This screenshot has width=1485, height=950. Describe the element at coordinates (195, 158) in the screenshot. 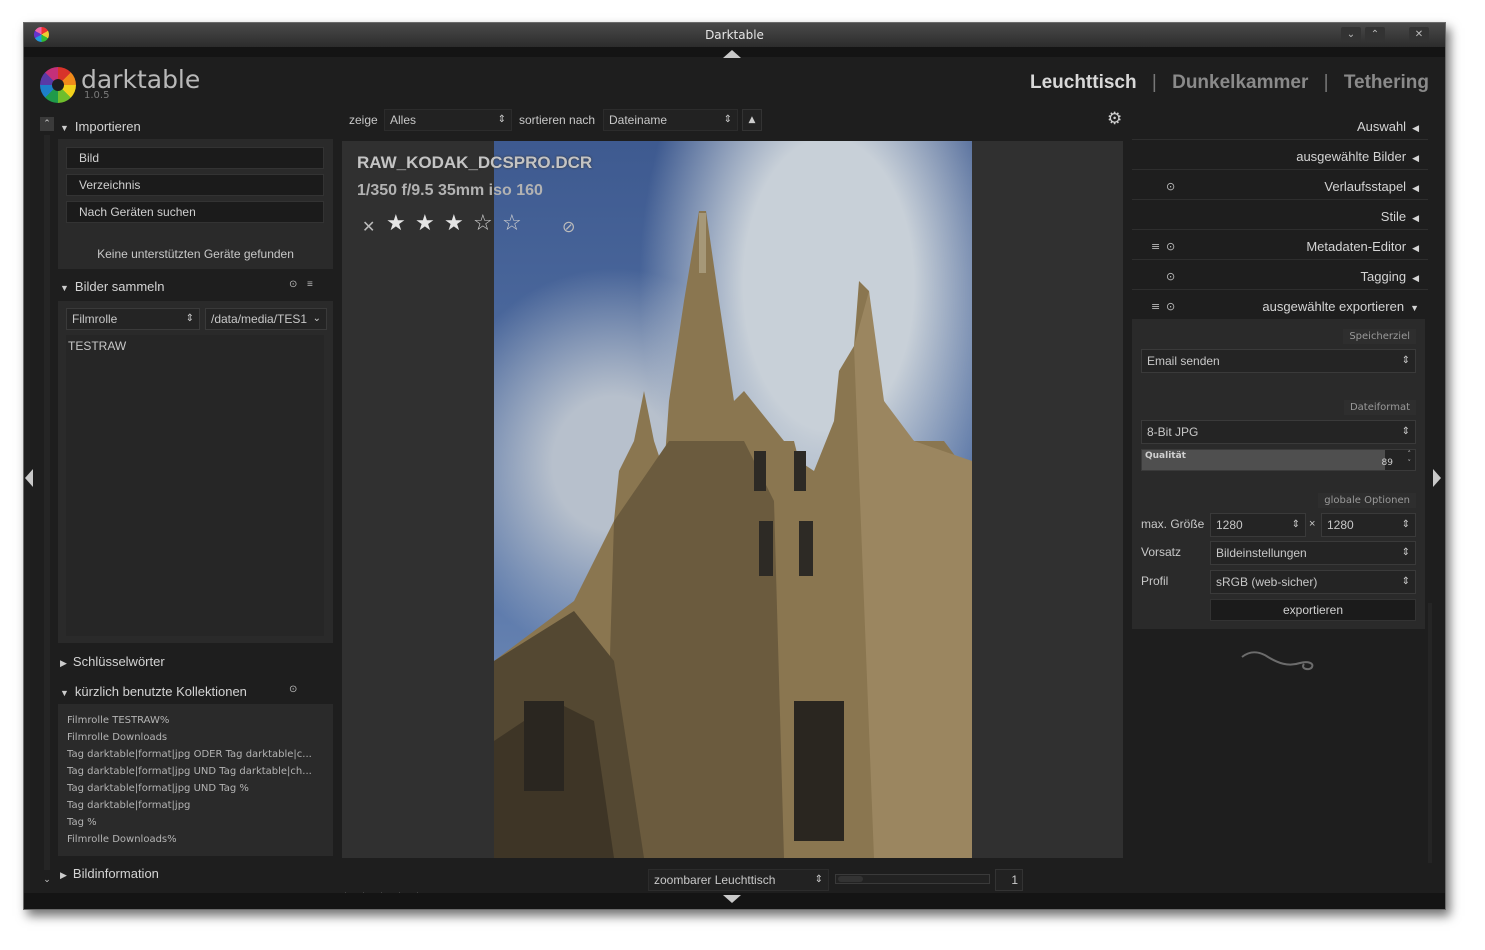

I see `import-image-button: Bild` at that location.